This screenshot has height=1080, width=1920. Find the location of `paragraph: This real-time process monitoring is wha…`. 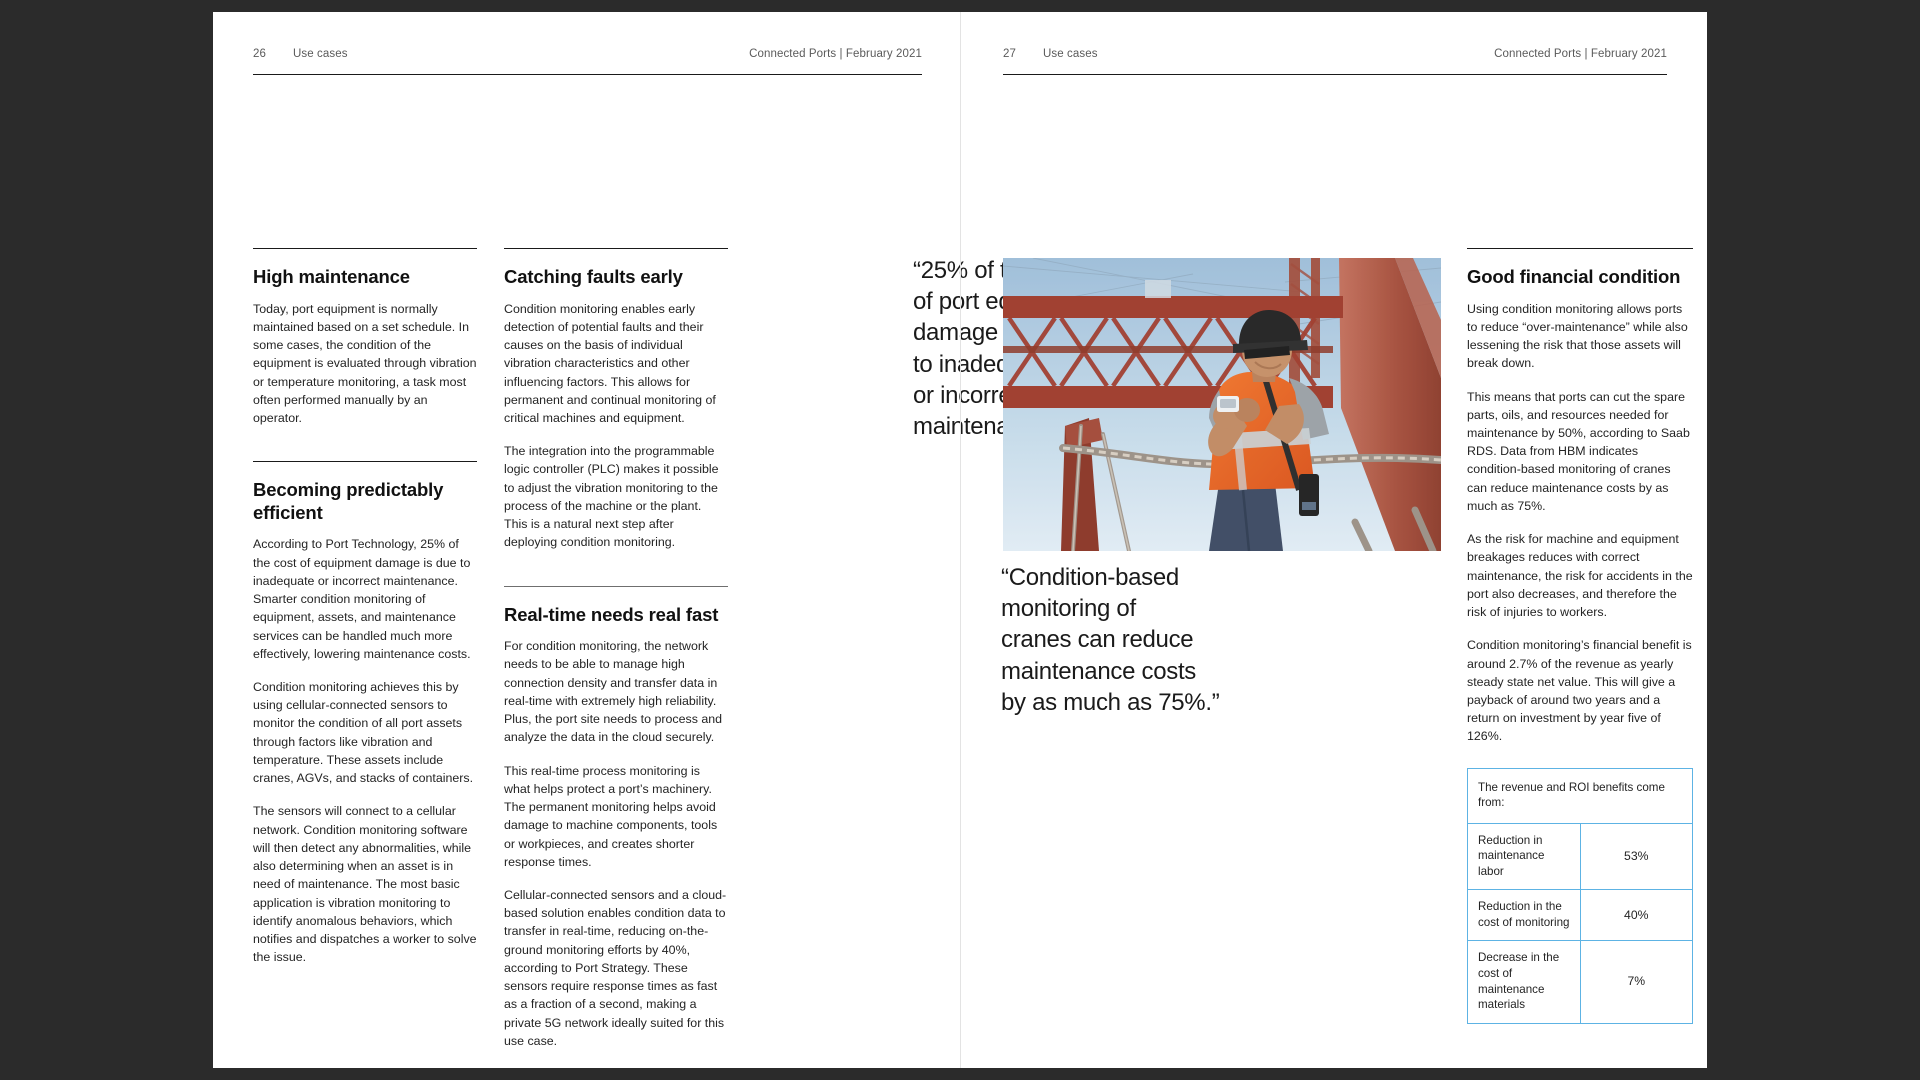

paragraph: This real-time process monitoring is wha… is located at coordinates (611, 816).